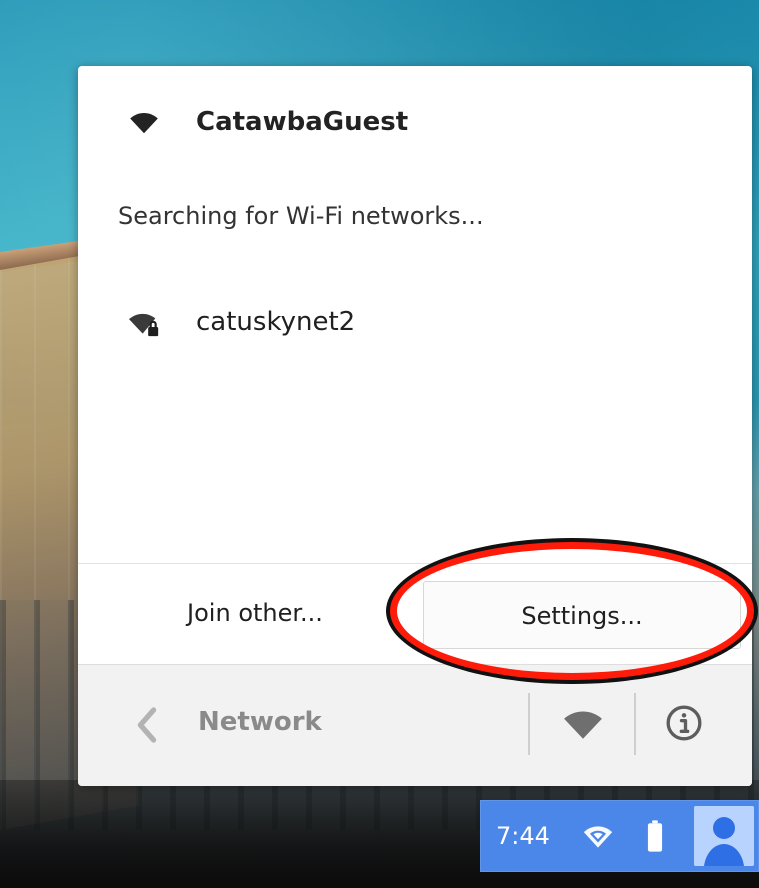 This screenshot has width=759, height=888. What do you see at coordinates (302, 122) in the screenshot?
I see `connected-network-name: CatawbaGuest` at bounding box center [302, 122].